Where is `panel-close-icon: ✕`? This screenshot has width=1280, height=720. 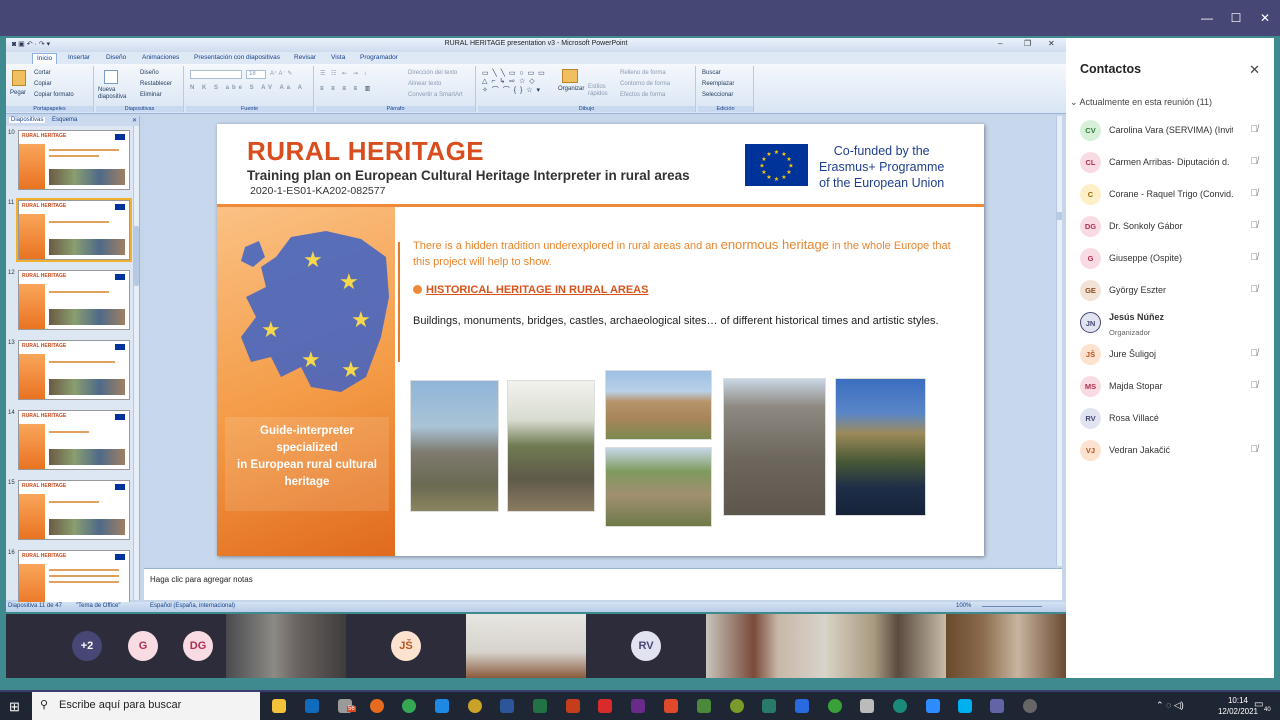 panel-close-icon: ✕ is located at coordinates (134, 120).